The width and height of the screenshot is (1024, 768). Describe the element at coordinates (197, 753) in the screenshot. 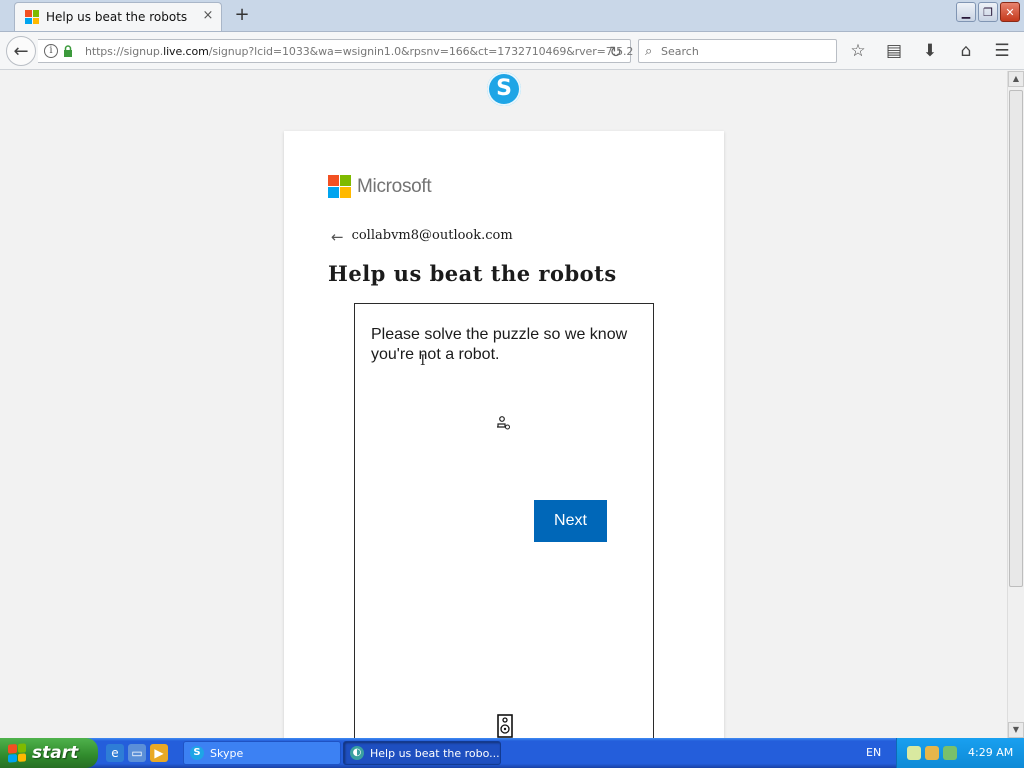

I see `skype-icon: S` at that location.